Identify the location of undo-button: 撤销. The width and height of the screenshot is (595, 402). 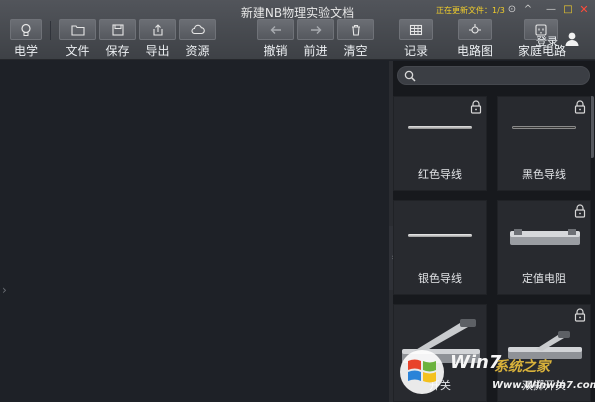
(275, 39).